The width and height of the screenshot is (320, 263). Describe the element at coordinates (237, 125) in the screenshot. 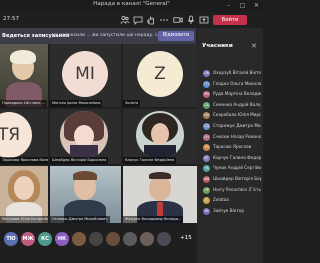

I see `participant-name: Сторожук Дмитро Михайлович` at that location.